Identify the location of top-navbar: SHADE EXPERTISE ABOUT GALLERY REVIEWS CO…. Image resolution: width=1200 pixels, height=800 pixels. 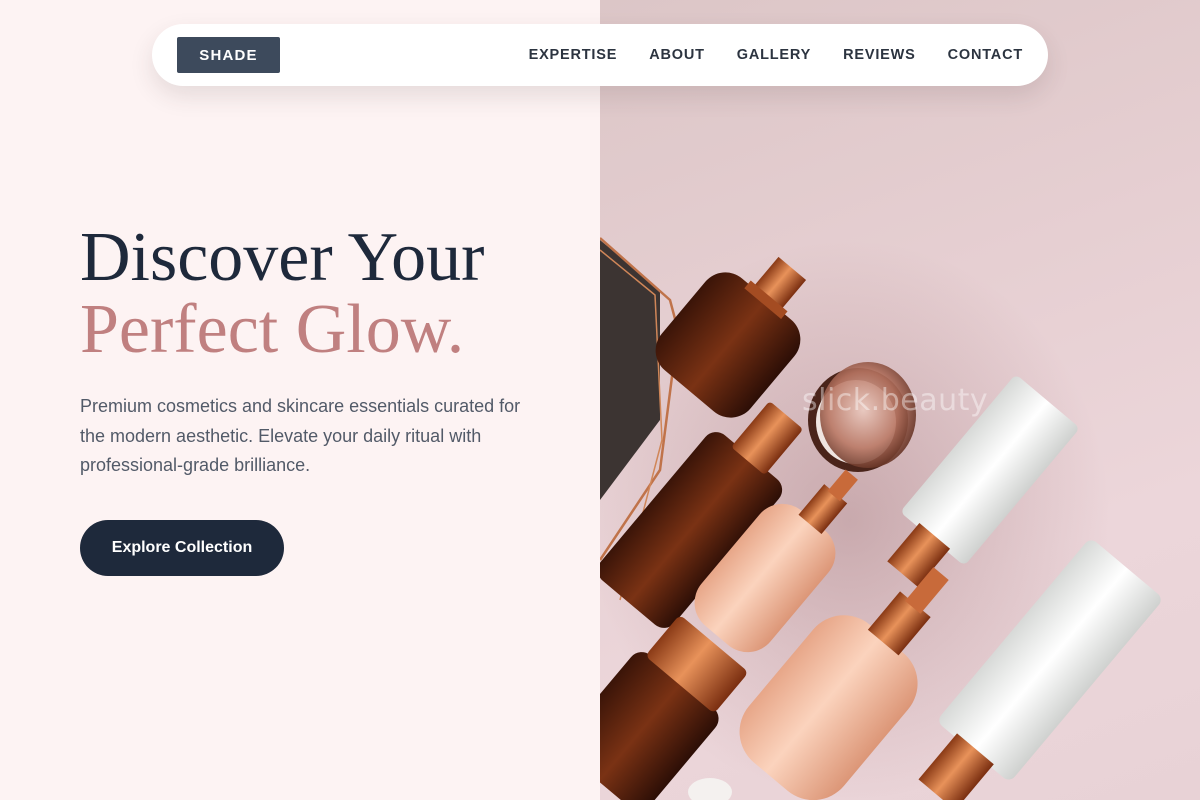
(600, 55).